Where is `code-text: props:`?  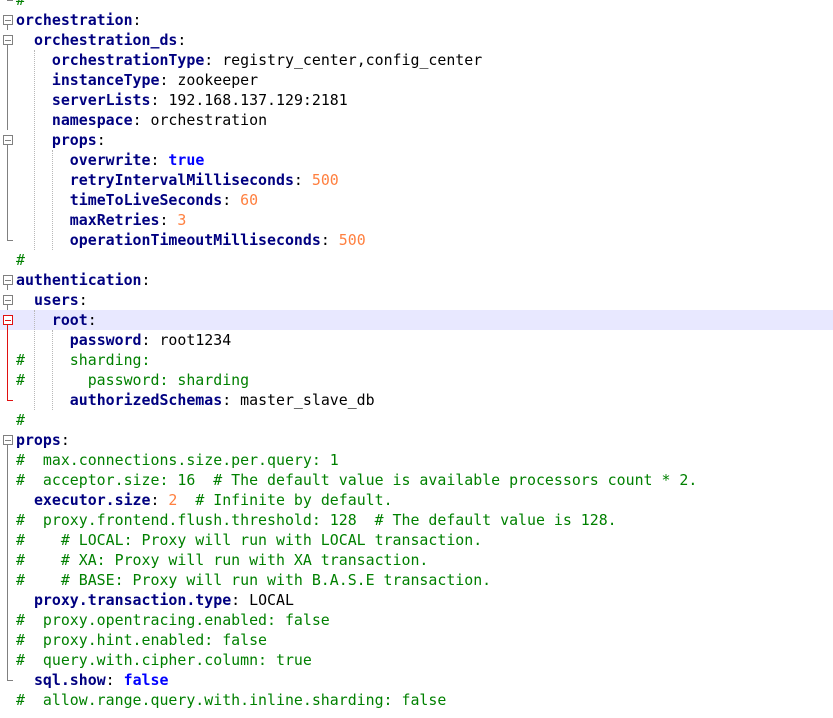
code-text: props: is located at coordinates (78, 140).